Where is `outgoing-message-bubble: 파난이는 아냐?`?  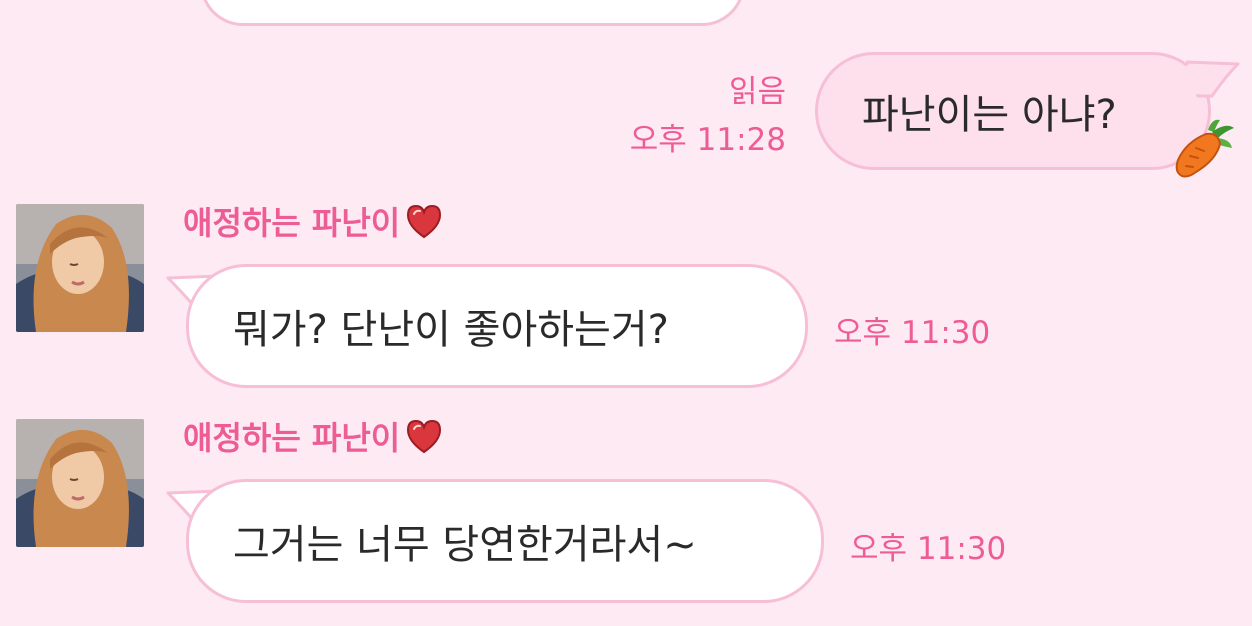
outgoing-message-bubble: 파난이는 아냐? is located at coordinates (1013, 111).